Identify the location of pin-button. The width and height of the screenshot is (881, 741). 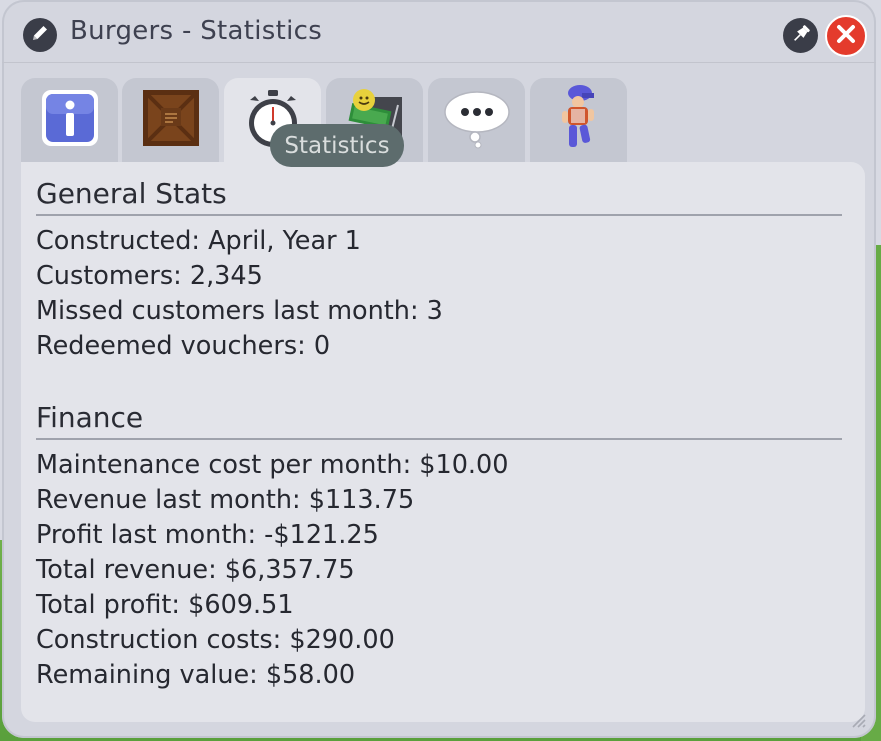
(800, 35).